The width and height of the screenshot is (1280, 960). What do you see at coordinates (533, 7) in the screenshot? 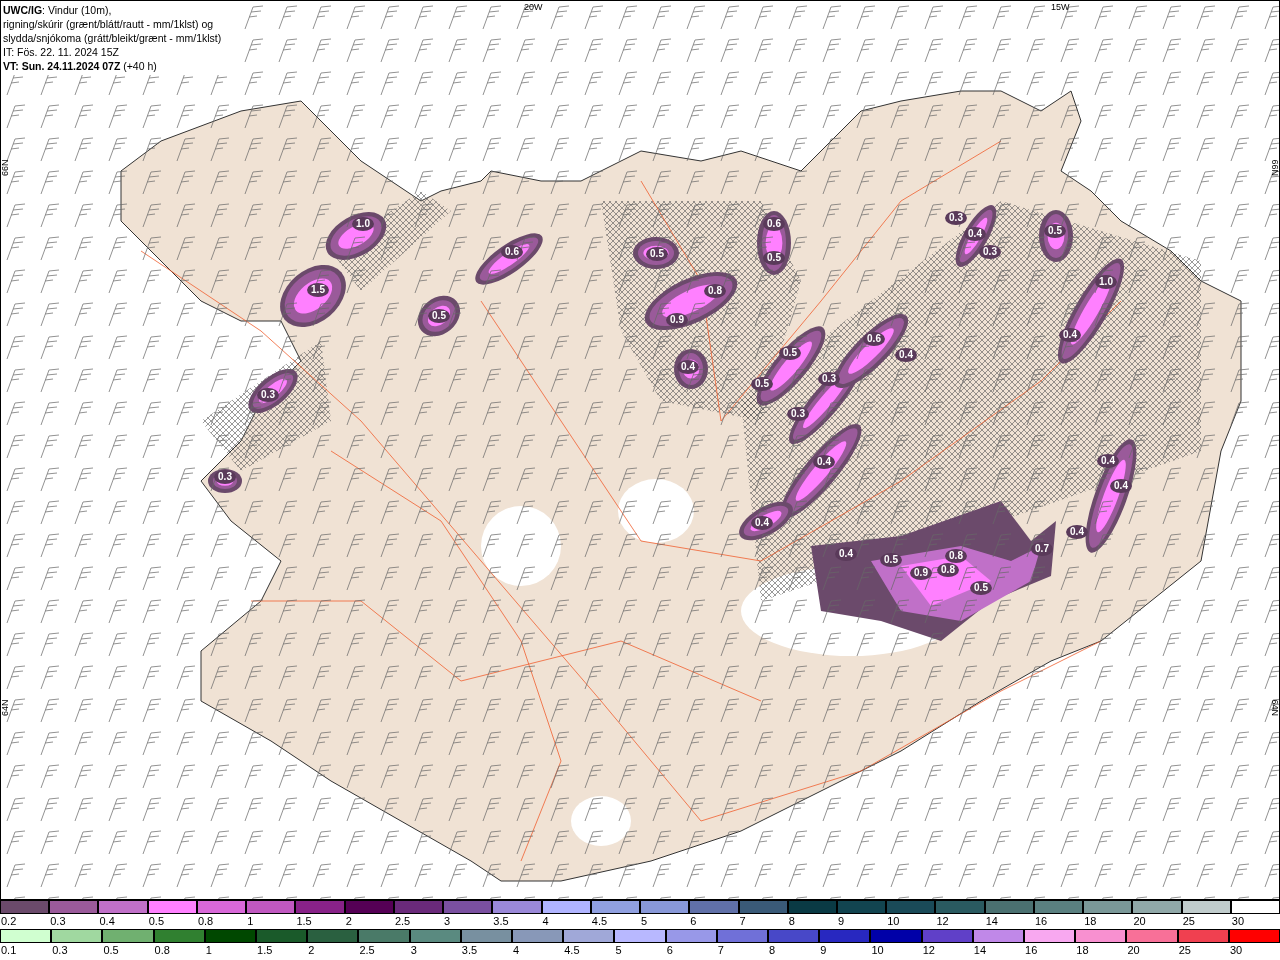
I see `longitude-label: 20W` at bounding box center [533, 7].